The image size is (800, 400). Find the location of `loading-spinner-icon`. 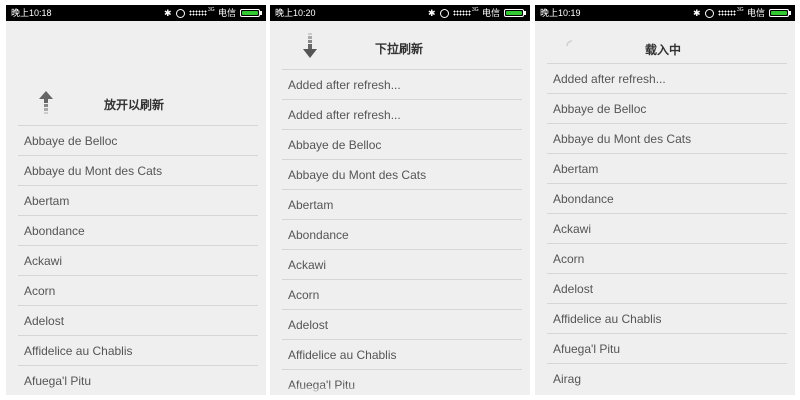

loading-spinner-icon is located at coordinates (569, 43).